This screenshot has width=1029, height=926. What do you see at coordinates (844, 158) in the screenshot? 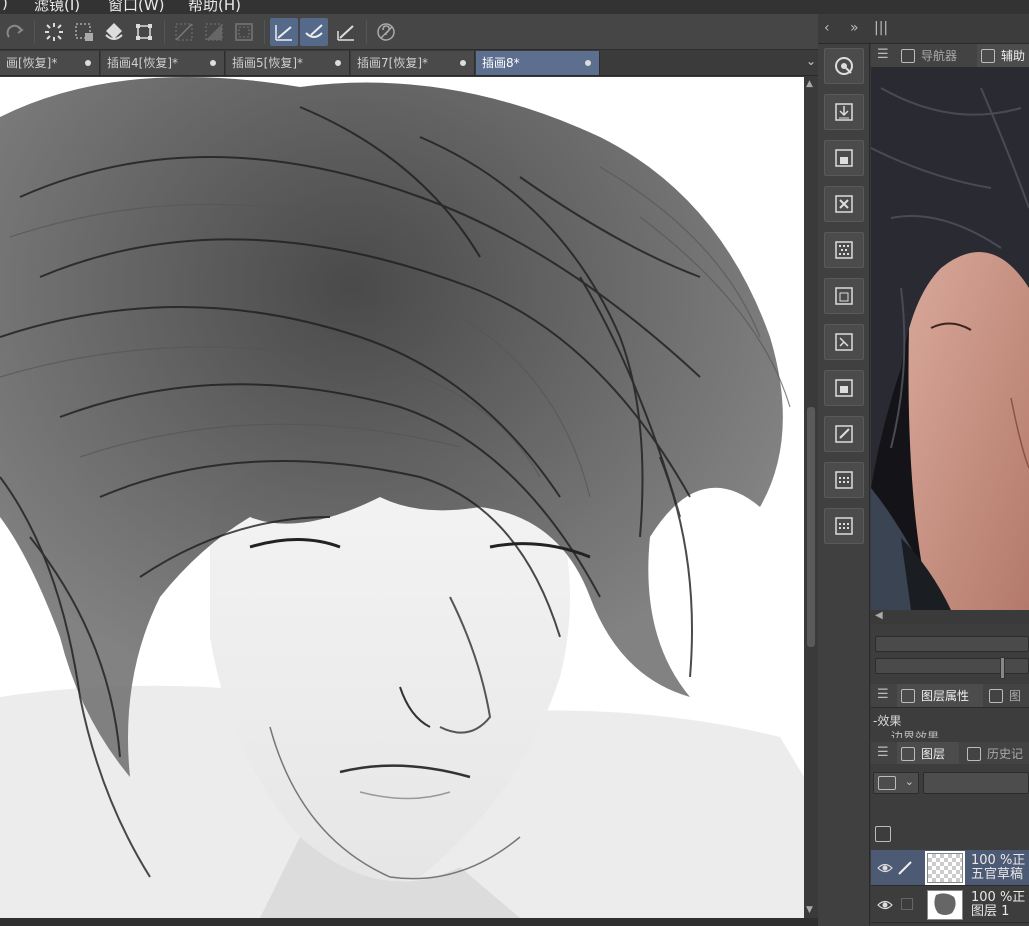
I see `save-icon` at bounding box center [844, 158].